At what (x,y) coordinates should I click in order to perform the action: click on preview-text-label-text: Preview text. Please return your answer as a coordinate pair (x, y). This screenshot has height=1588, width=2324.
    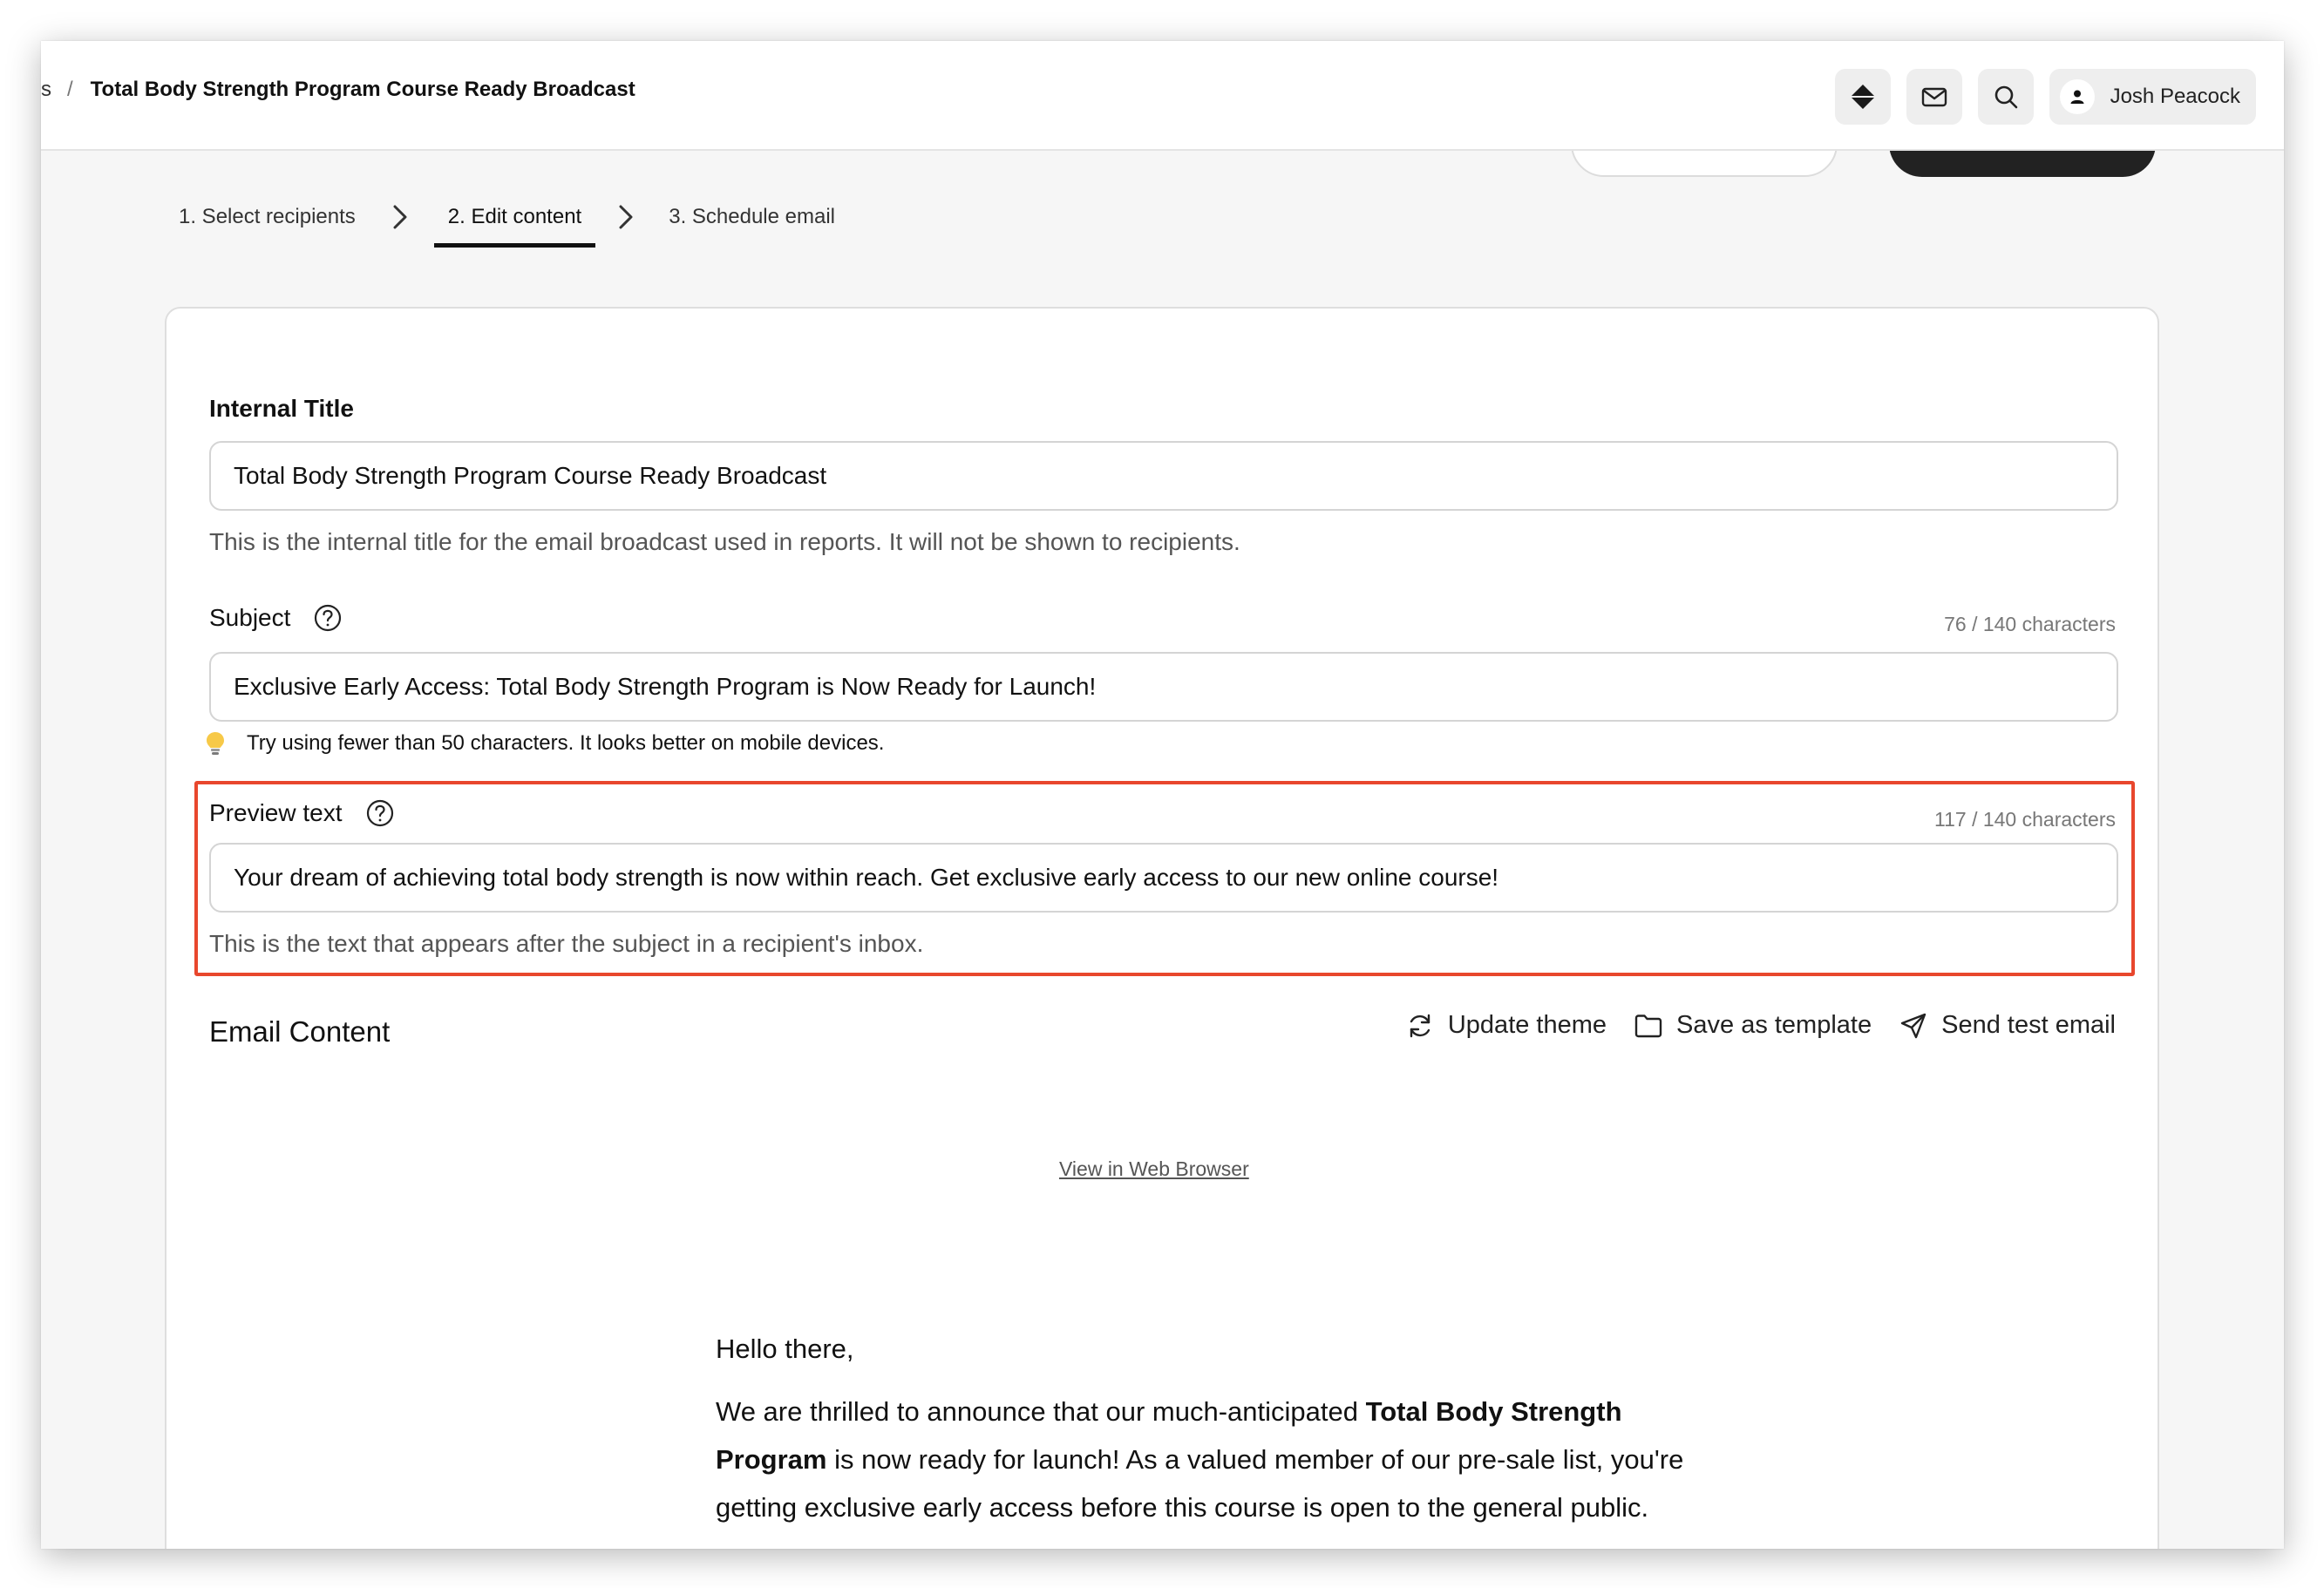
    Looking at the image, I should click on (276, 812).